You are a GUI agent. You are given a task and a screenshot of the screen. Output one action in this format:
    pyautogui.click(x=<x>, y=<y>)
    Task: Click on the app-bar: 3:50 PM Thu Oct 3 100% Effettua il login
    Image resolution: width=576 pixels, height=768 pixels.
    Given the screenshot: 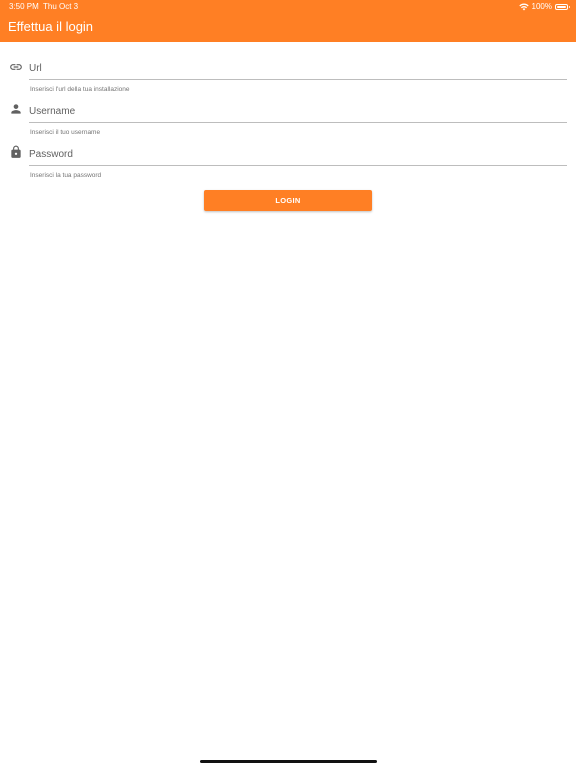 What is the action you would take?
    pyautogui.click(x=288, y=21)
    